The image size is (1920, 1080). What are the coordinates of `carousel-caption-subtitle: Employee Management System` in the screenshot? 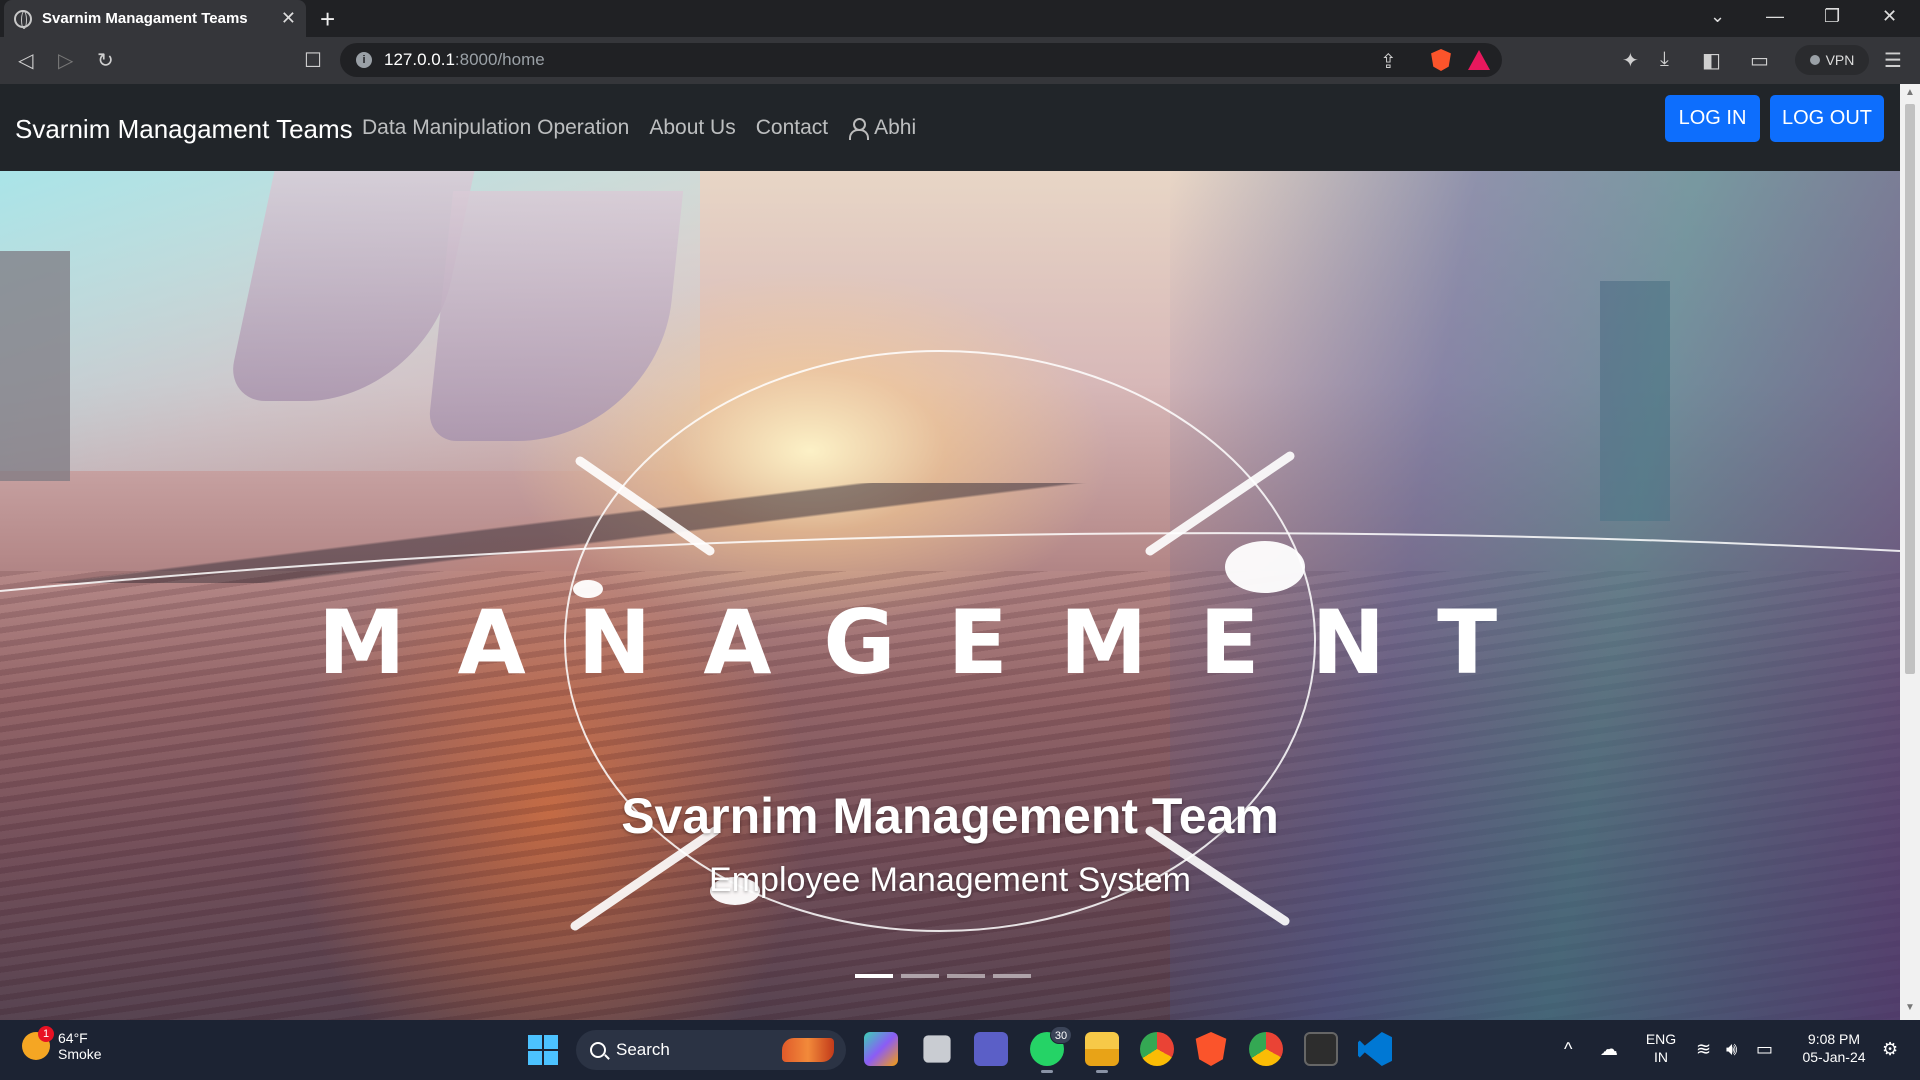 It's located at (950, 880).